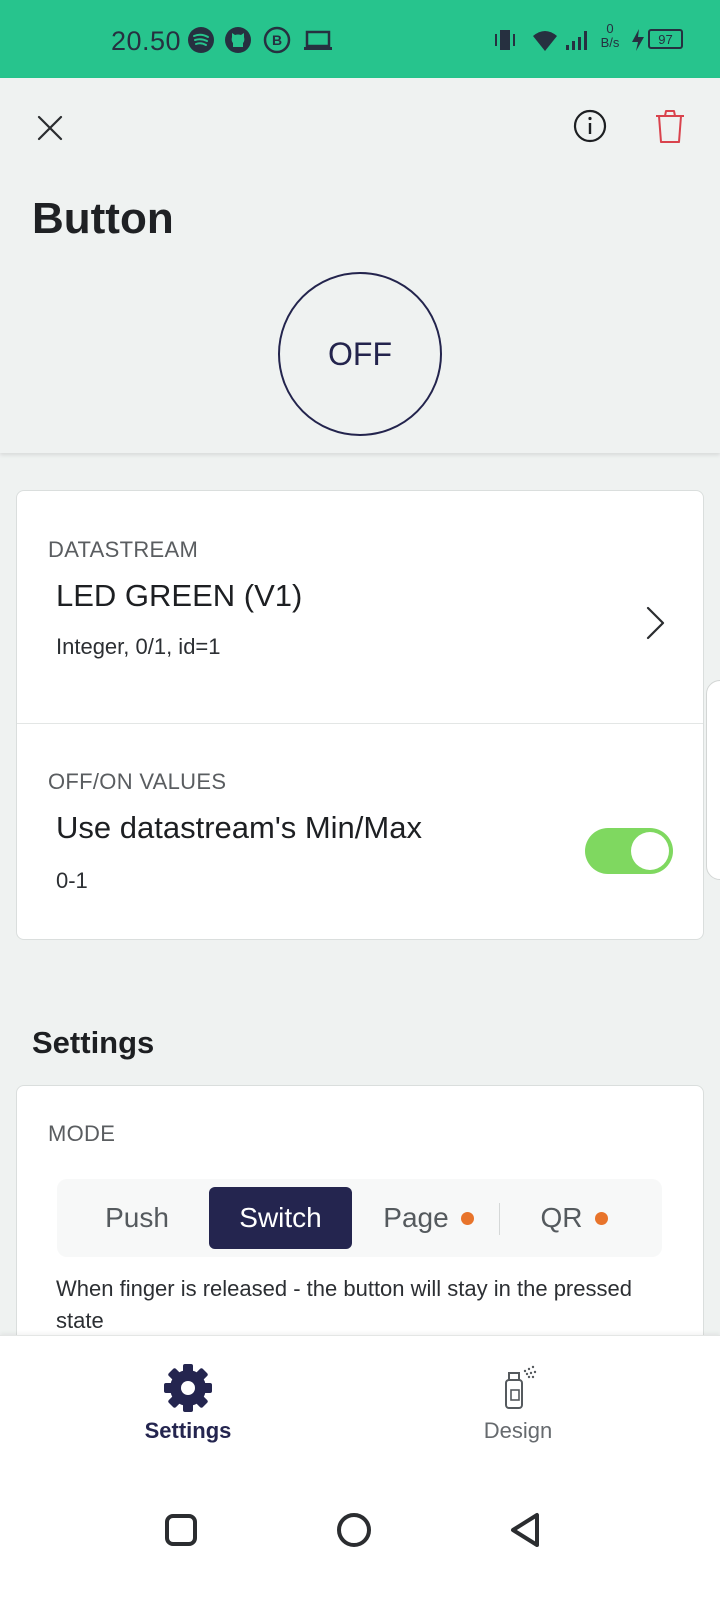 This screenshot has width=720, height=1600. What do you see at coordinates (103, 218) in the screenshot?
I see `page-title: Button` at bounding box center [103, 218].